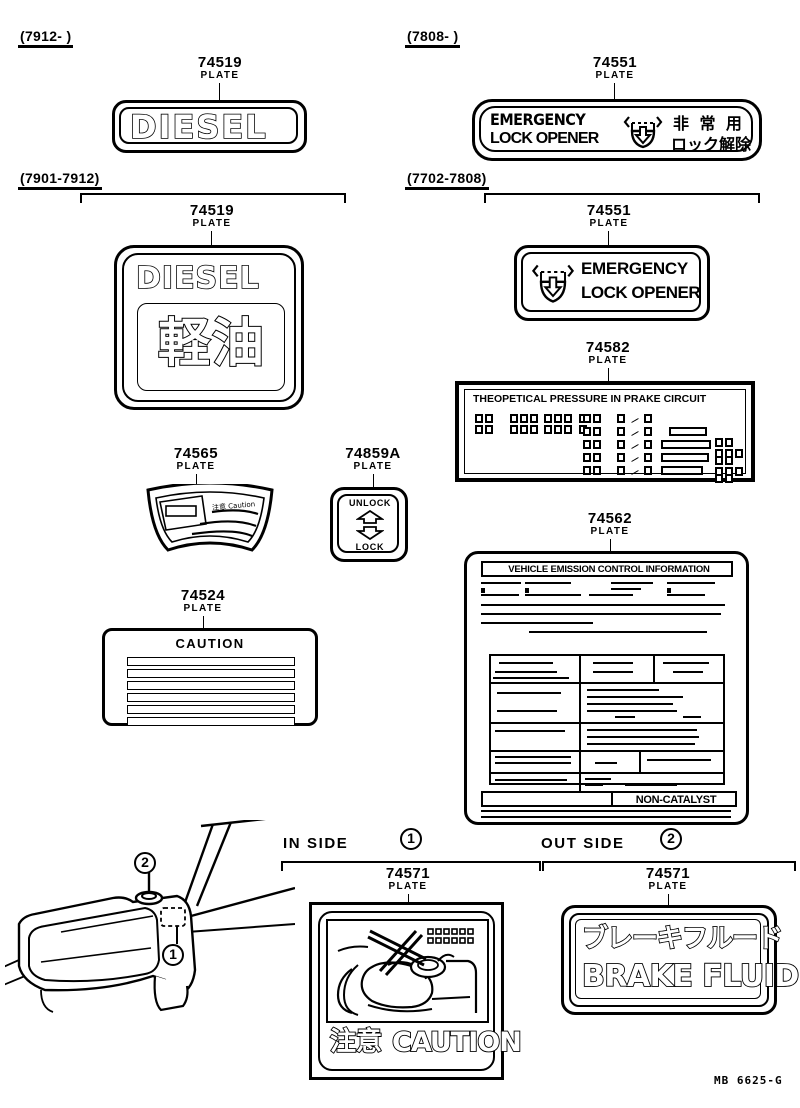  What do you see at coordinates (212, 344) in the screenshot?
I see `plate-text-diesel-jp: 軽油` at bounding box center [212, 344].